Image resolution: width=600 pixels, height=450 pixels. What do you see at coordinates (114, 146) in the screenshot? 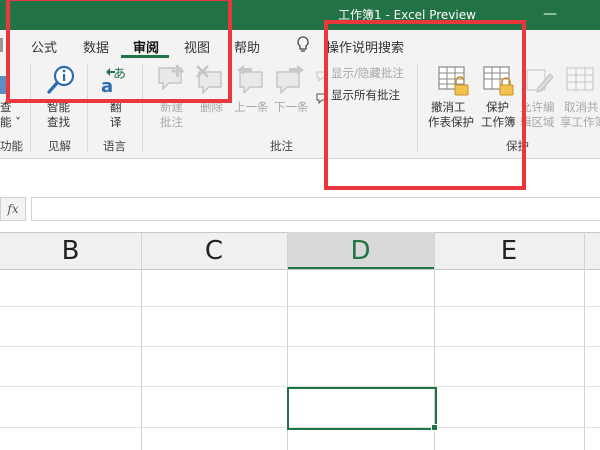
I see `group-label-language: 语言` at bounding box center [114, 146].